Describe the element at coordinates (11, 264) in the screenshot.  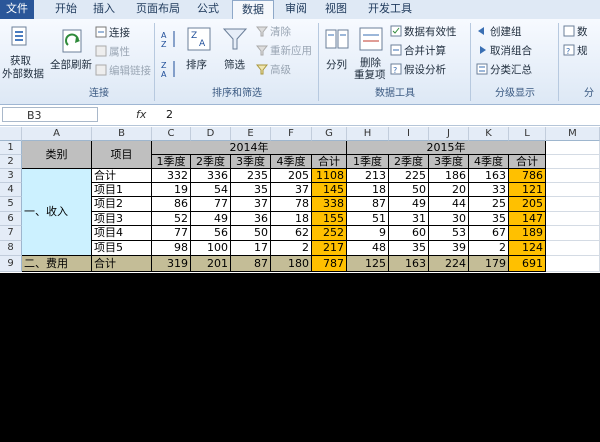
I see `row-header: 9` at that location.